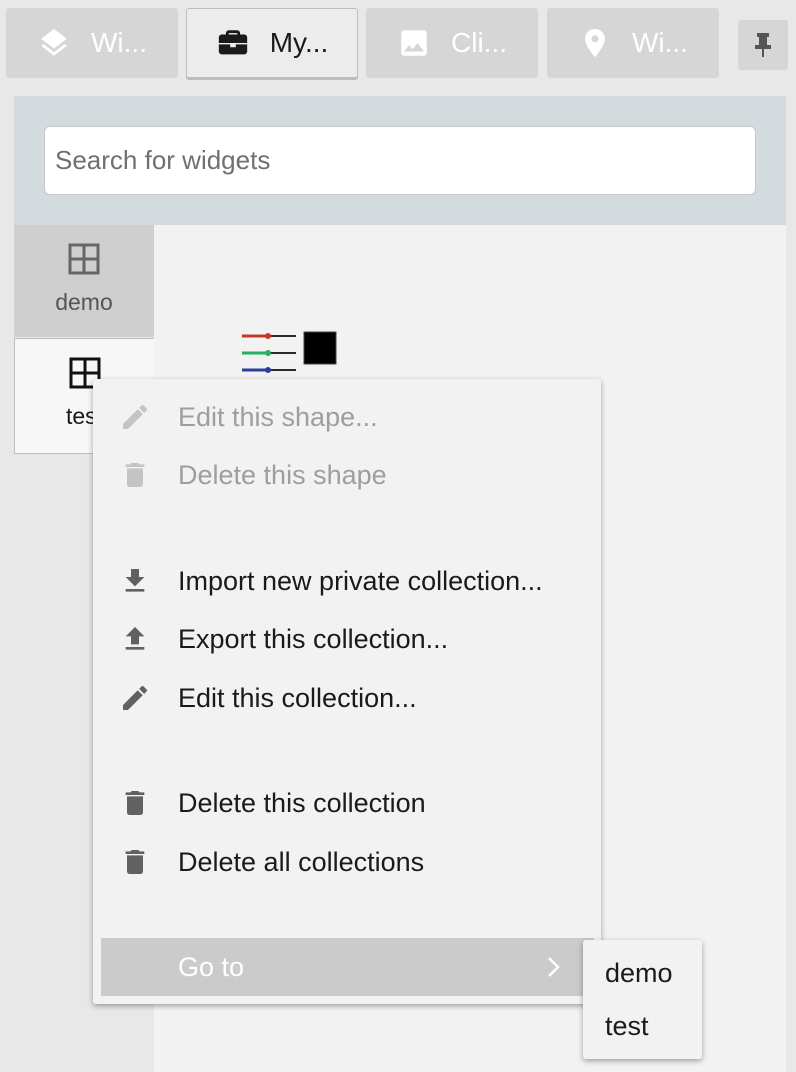 This screenshot has height=1072, width=796. Describe the element at coordinates (135, 580) in the screenshot. I see `download-icon` at that location.